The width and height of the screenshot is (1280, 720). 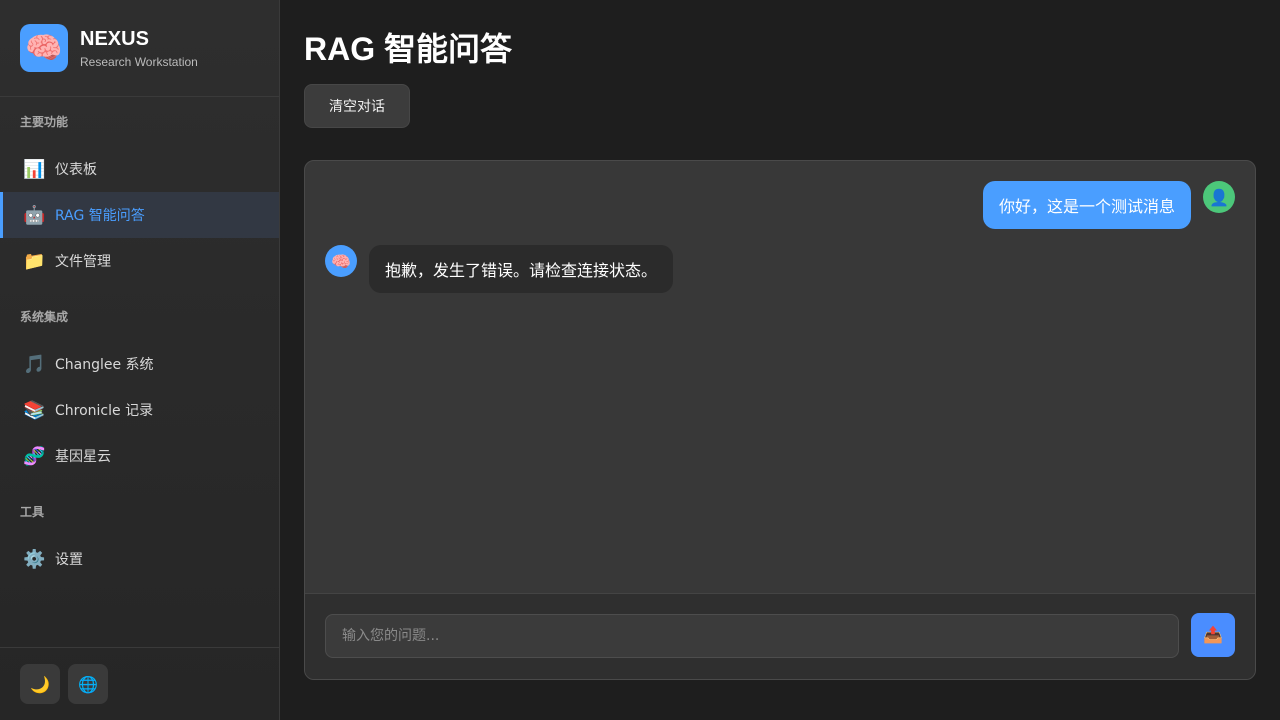 I want to click on sidebar-item-gene-nebula: 🧬 基因星云, so click(x=139, y=456).